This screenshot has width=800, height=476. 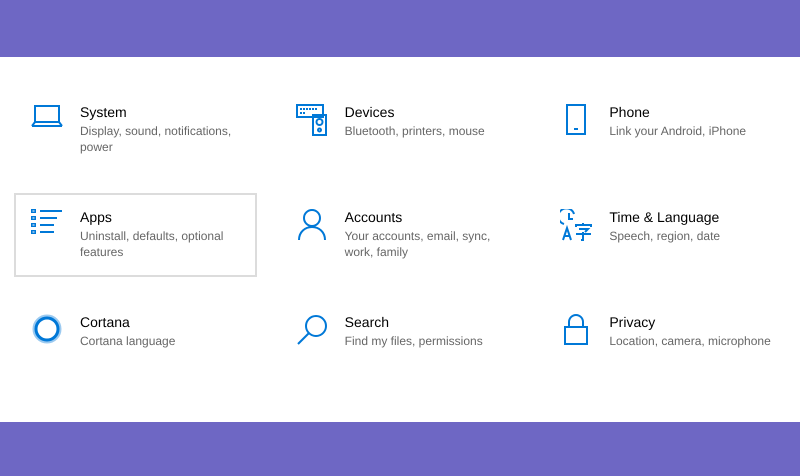 I want to click on list-icon, so click(x=47, y=223).